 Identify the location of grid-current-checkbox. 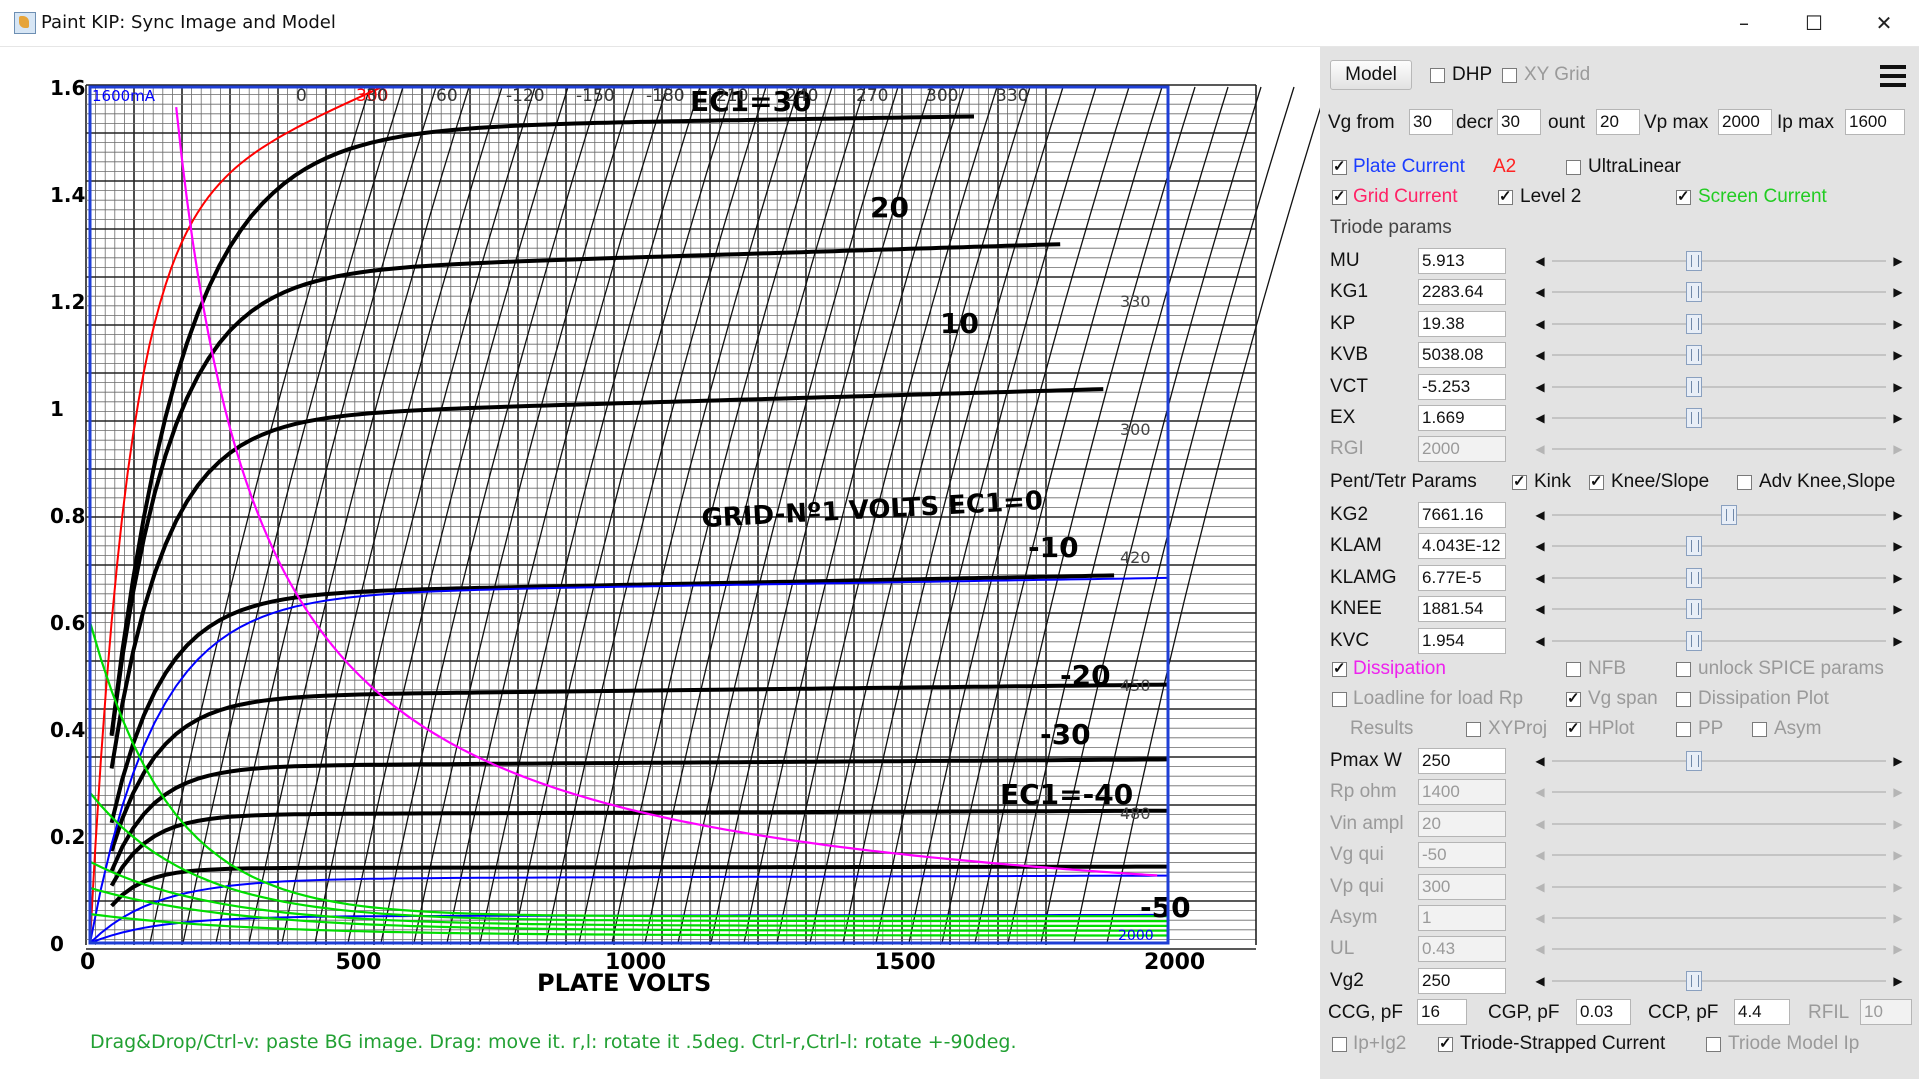
(1339, 196).